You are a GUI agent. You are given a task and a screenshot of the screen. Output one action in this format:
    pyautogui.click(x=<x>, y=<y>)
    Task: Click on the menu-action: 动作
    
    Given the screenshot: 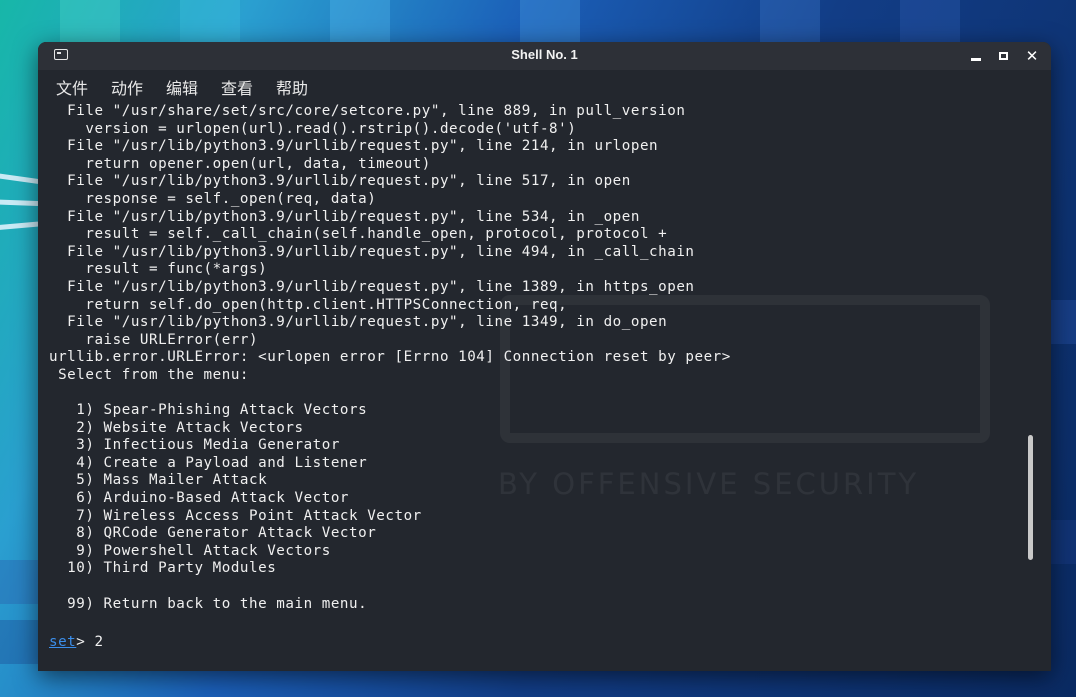 What is the action you would take?
    pyautogui.click(x=127, y=87)
    